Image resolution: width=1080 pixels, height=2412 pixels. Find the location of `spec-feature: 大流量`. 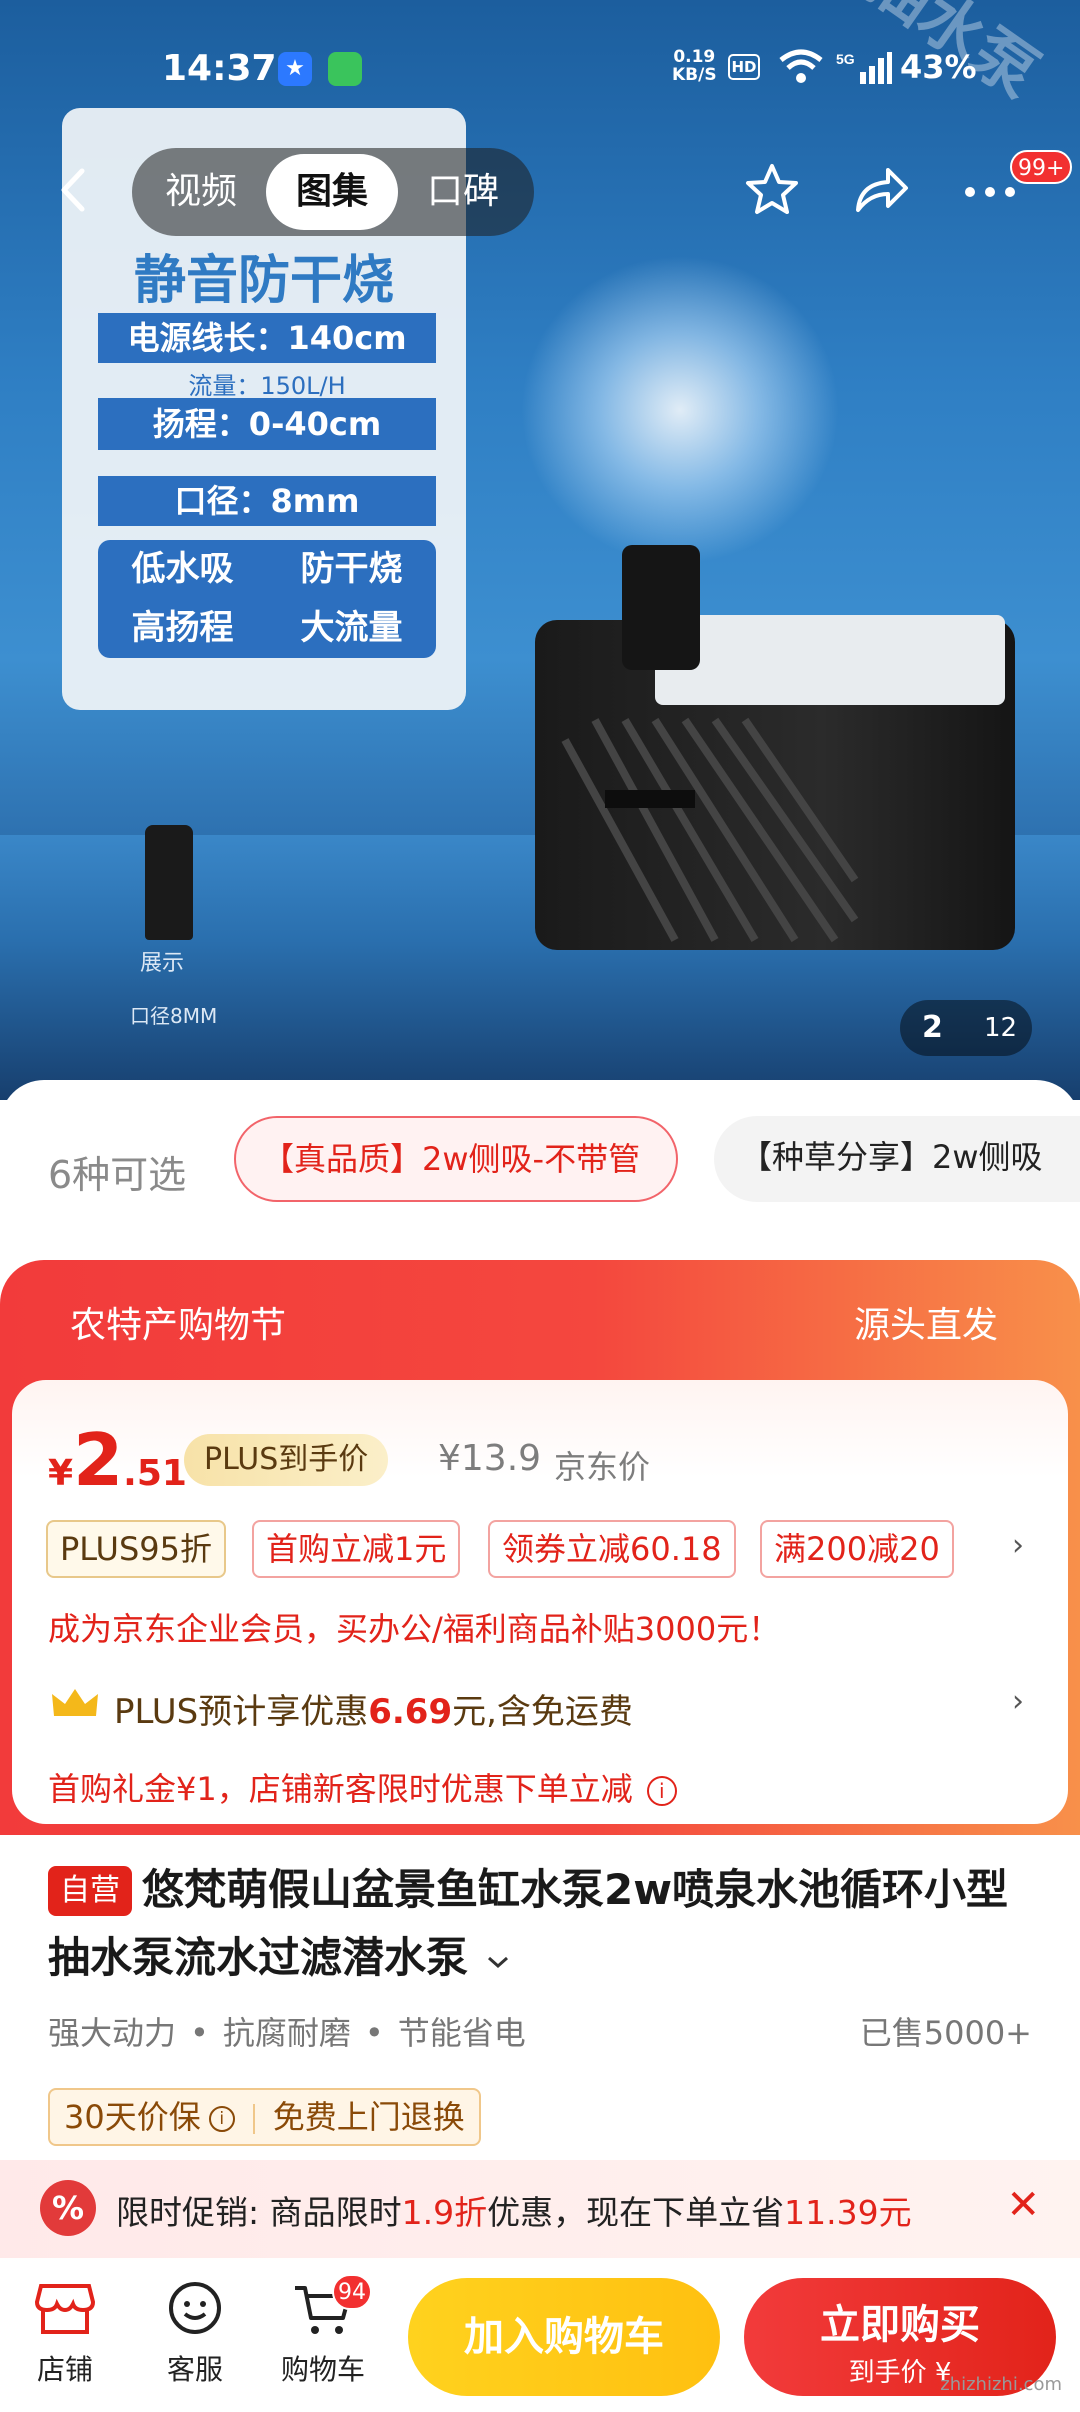

spec-feature: 大流量 is located at coordinates (351, 628).